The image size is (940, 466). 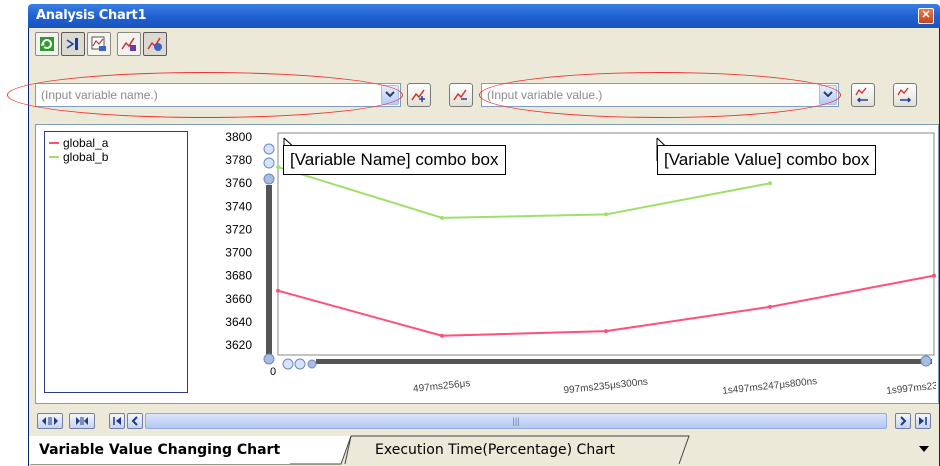 What do you see at coordinates (442, 386) in the screenshot?
I see `x-tick-label: 497ms256μs` at bounding box center [442, 386].